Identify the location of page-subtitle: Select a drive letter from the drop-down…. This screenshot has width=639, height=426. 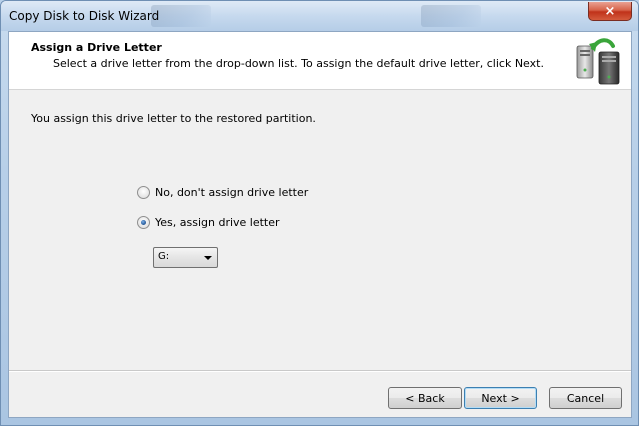
(298, 63).